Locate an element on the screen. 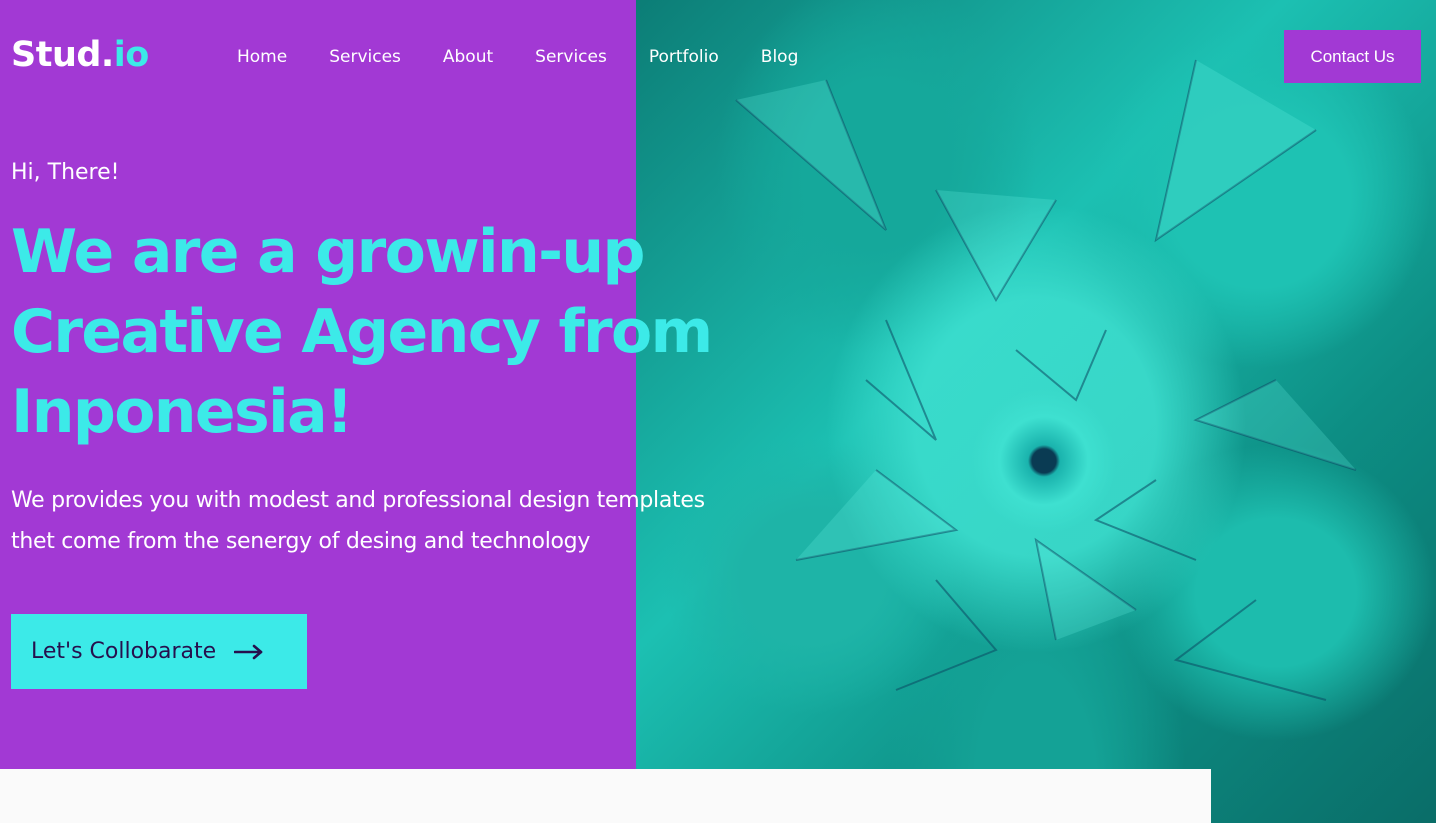 Image resolution: width=1436 pixels, height=823 pixels. headline-line-3: Inponesia! is located at coordinates (182, 412).